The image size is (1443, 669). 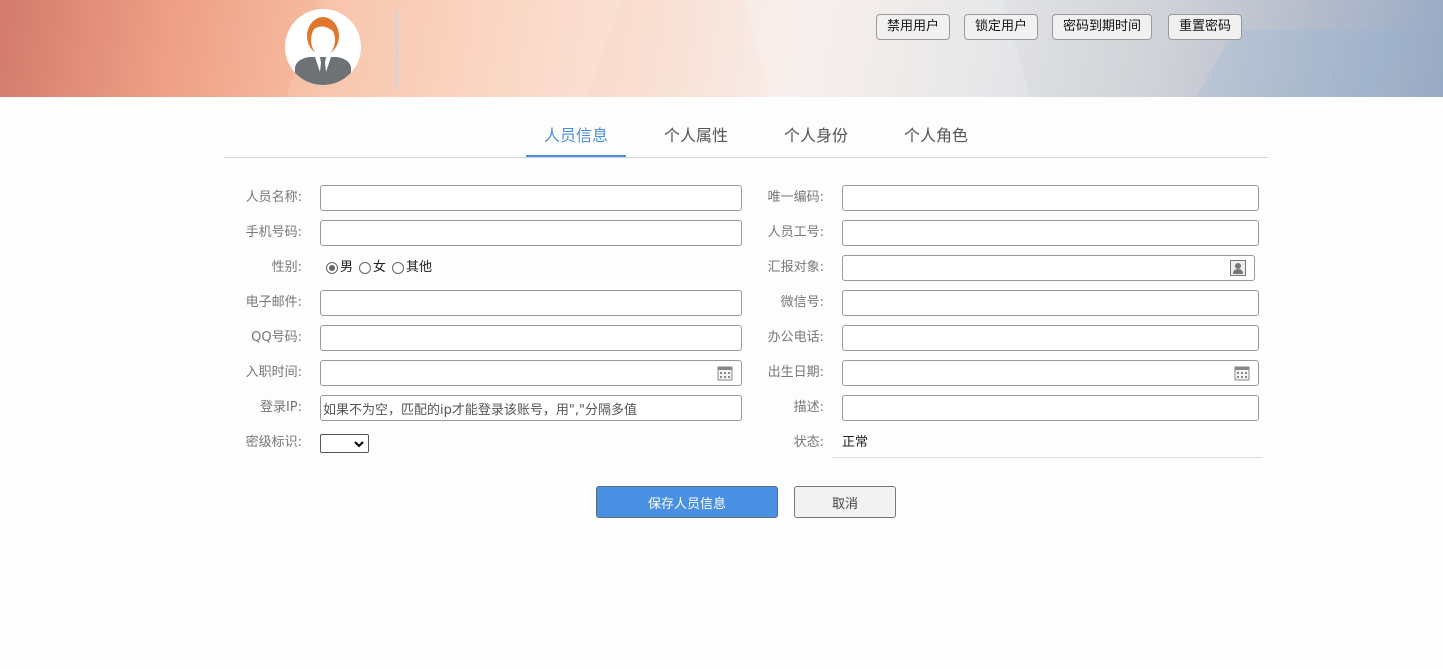 I want to click on status-value: 正常, so click(x=1047, y=444).